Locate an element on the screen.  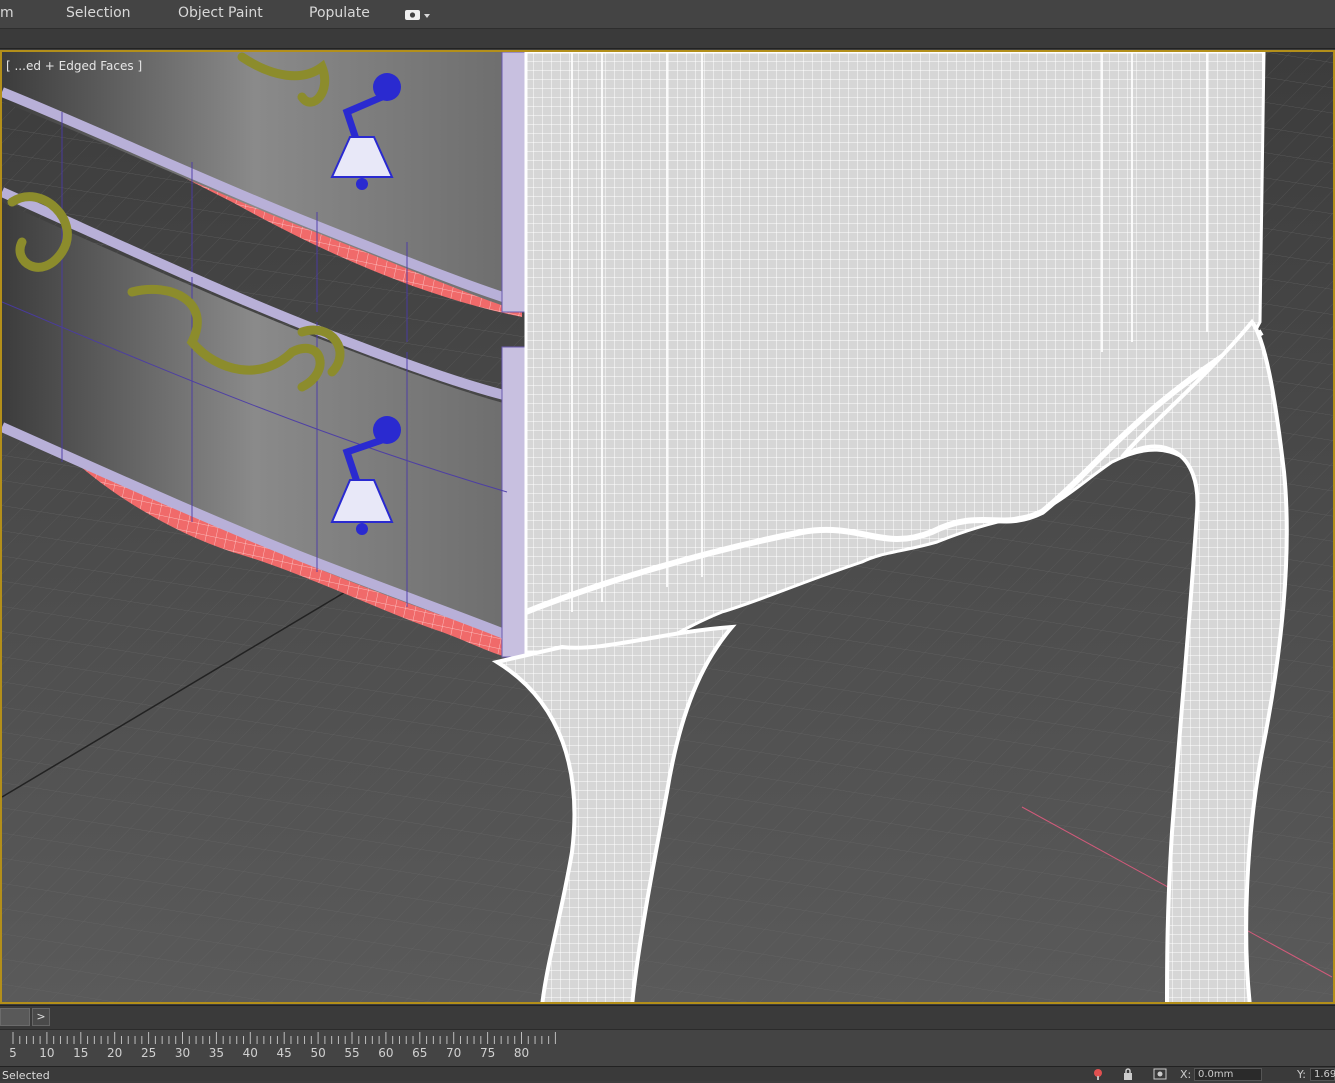
timeline-tick-label: 45 is located at coordinates (284, 1053).